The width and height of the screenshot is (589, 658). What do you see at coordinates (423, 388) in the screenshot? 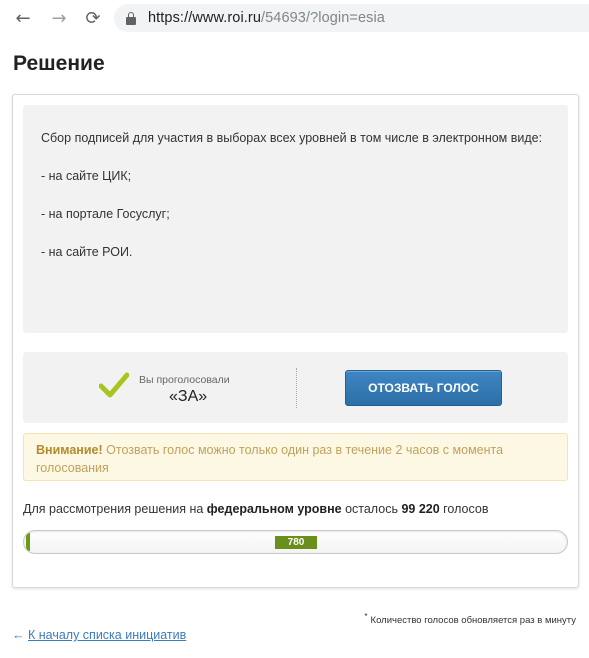
I see `revoke-vote-button: Отозвать голос` at bounding box center [423, 388].